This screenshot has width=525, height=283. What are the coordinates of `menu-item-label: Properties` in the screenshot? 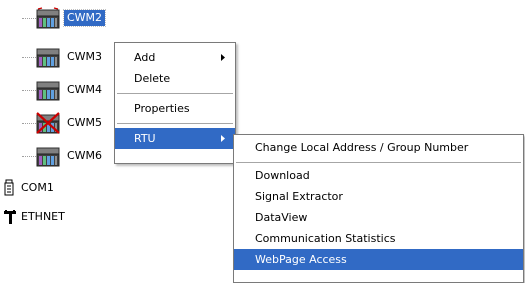 It's located at (162, 108).